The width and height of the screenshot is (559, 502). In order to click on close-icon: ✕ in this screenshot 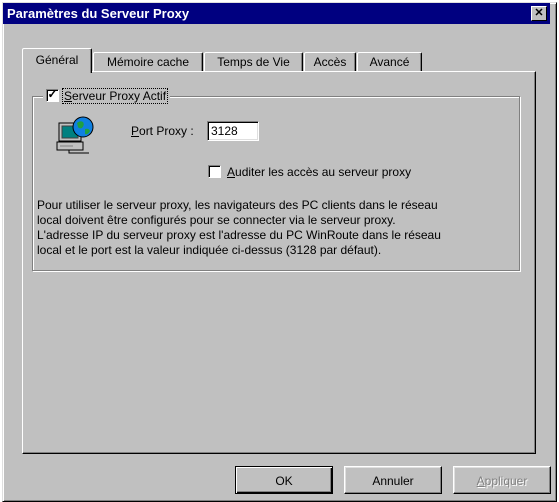, I will do `click(539, 13)`.